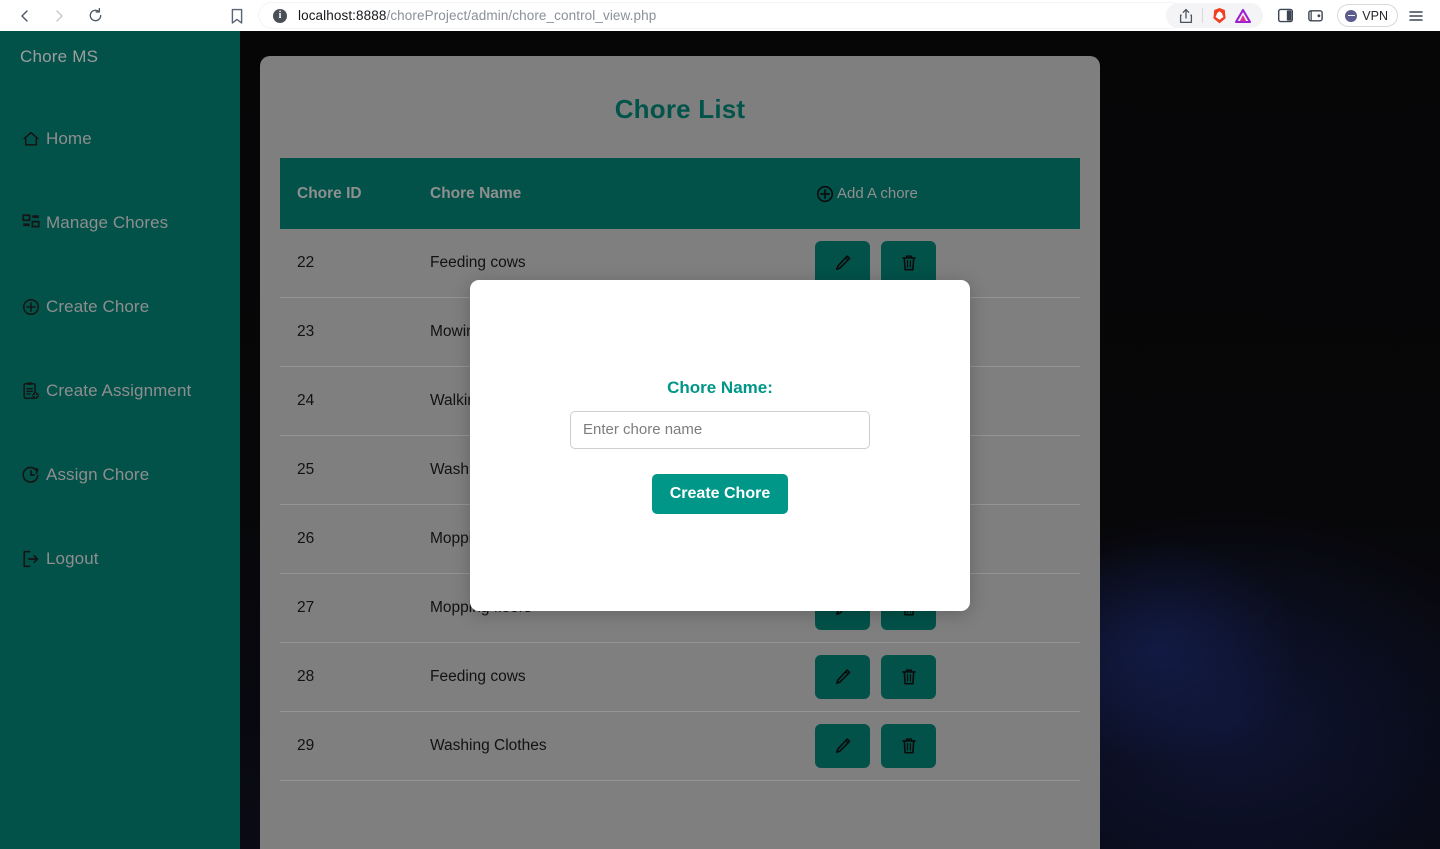 Image resolution: width=1440 pixels, height=849 pixels. What do you see at coordinates (98, 474) in the screenshot?
I see `sidebar-item-label: Assign Chore` at bounding box center [98, 474].